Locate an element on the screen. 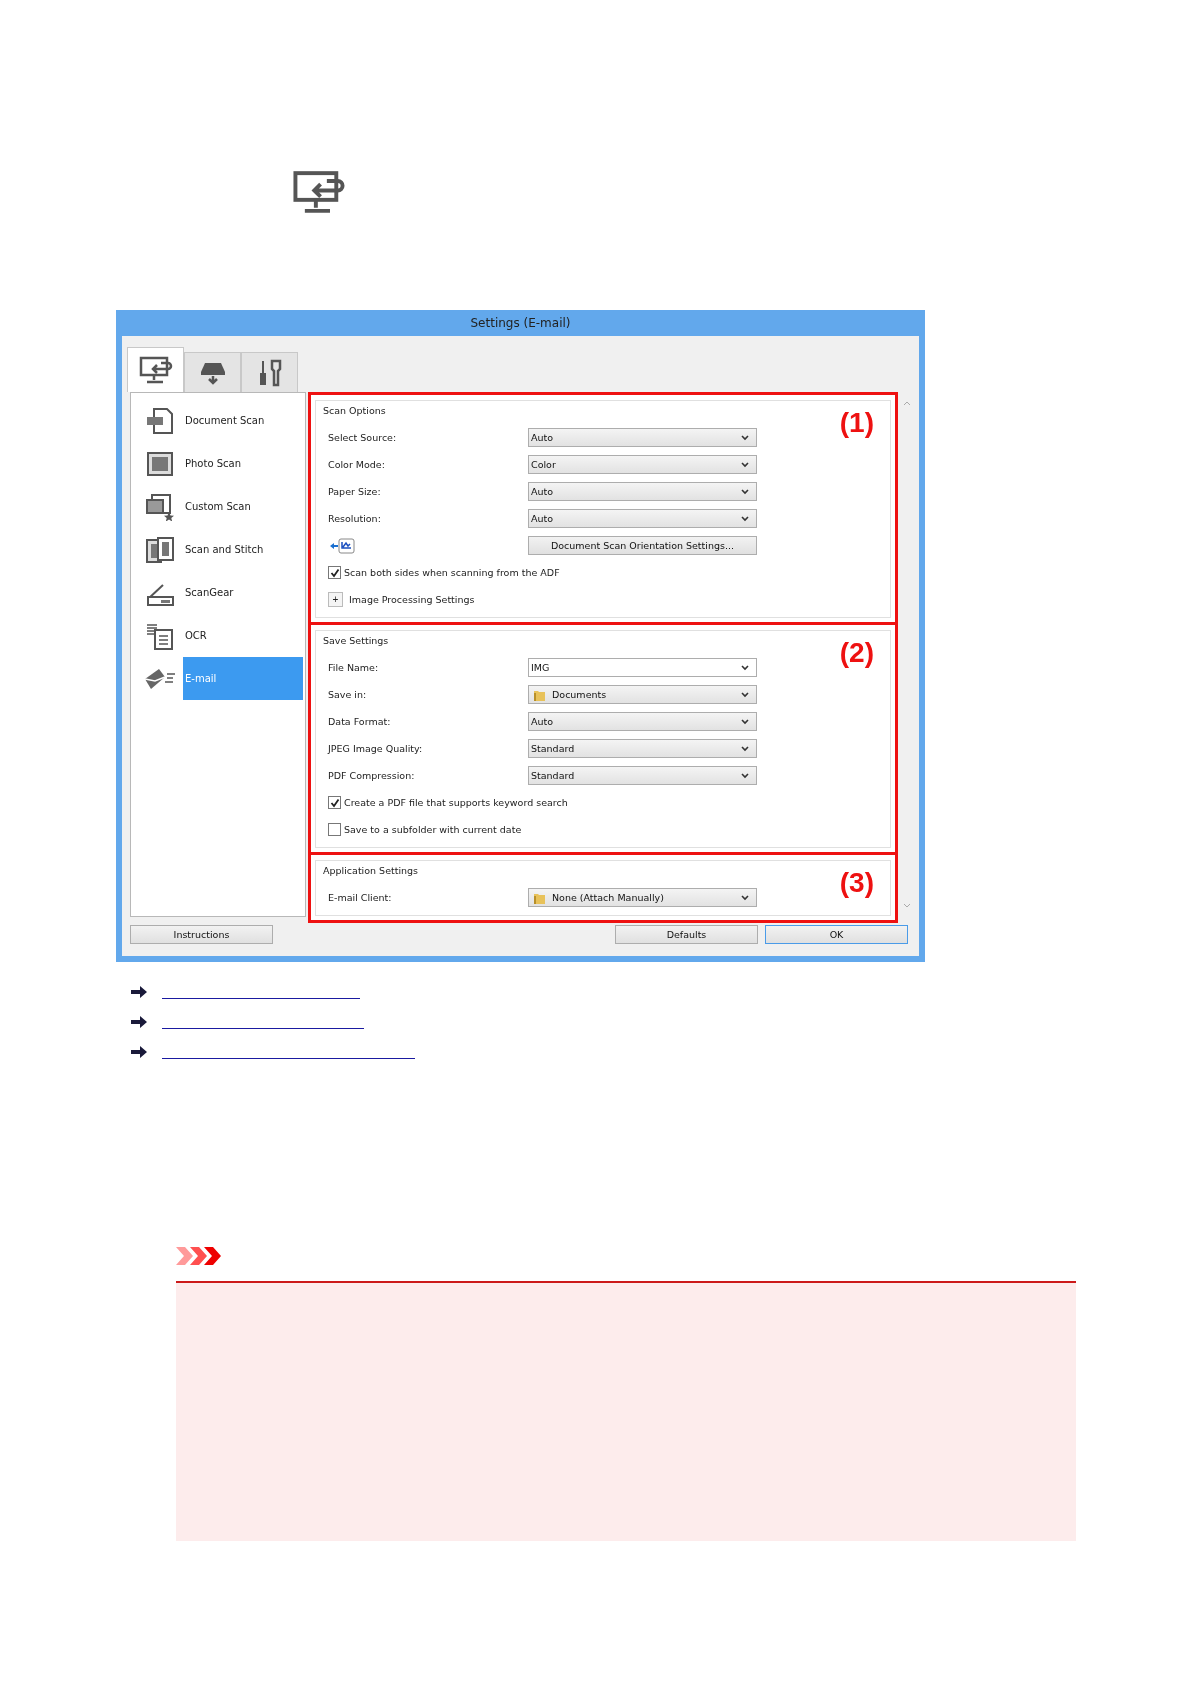  dropdown-value: Color is located at coordinates (544, 464).